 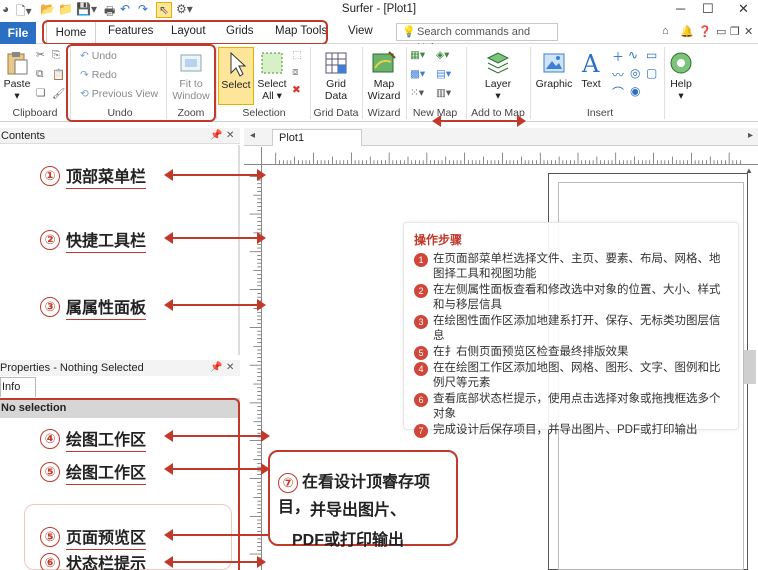 What do you see at coordinates (272, 63) in the screenshot?
I see `select-all-icon` at bounding box center [272, 63].